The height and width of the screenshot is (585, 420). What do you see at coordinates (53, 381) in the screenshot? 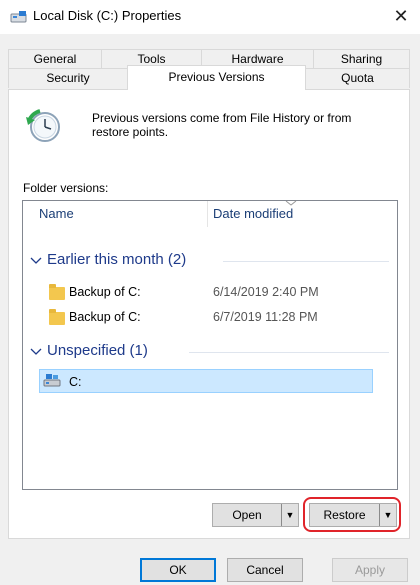
I see `drive-icon` at bounding box center [53, 381].